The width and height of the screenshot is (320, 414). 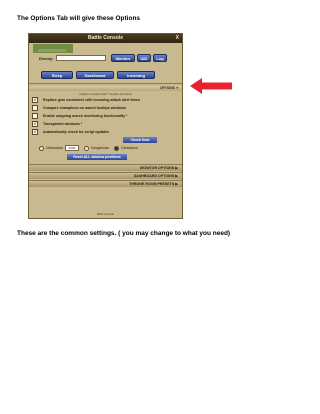 I want to click on check-now-button: Check Now, so click(x=140, y=140).